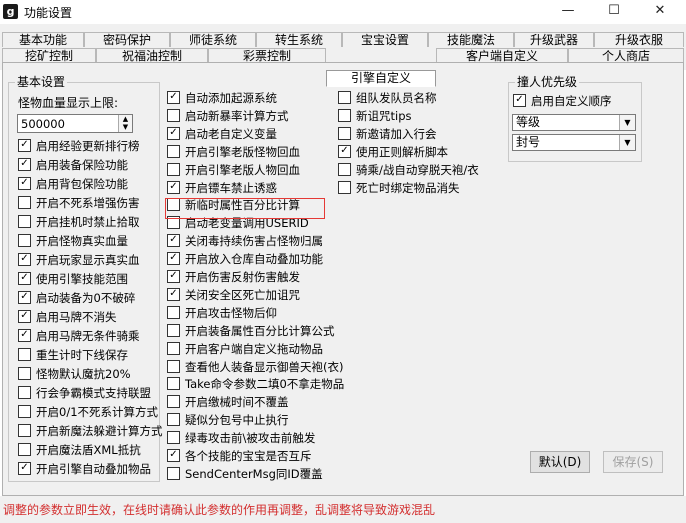  What do you see at coordinates (79, 260) in the screenshot?
I see `basic-option-6: ✓ 开启玩家显示真实血` at bounding box center [79, 260].